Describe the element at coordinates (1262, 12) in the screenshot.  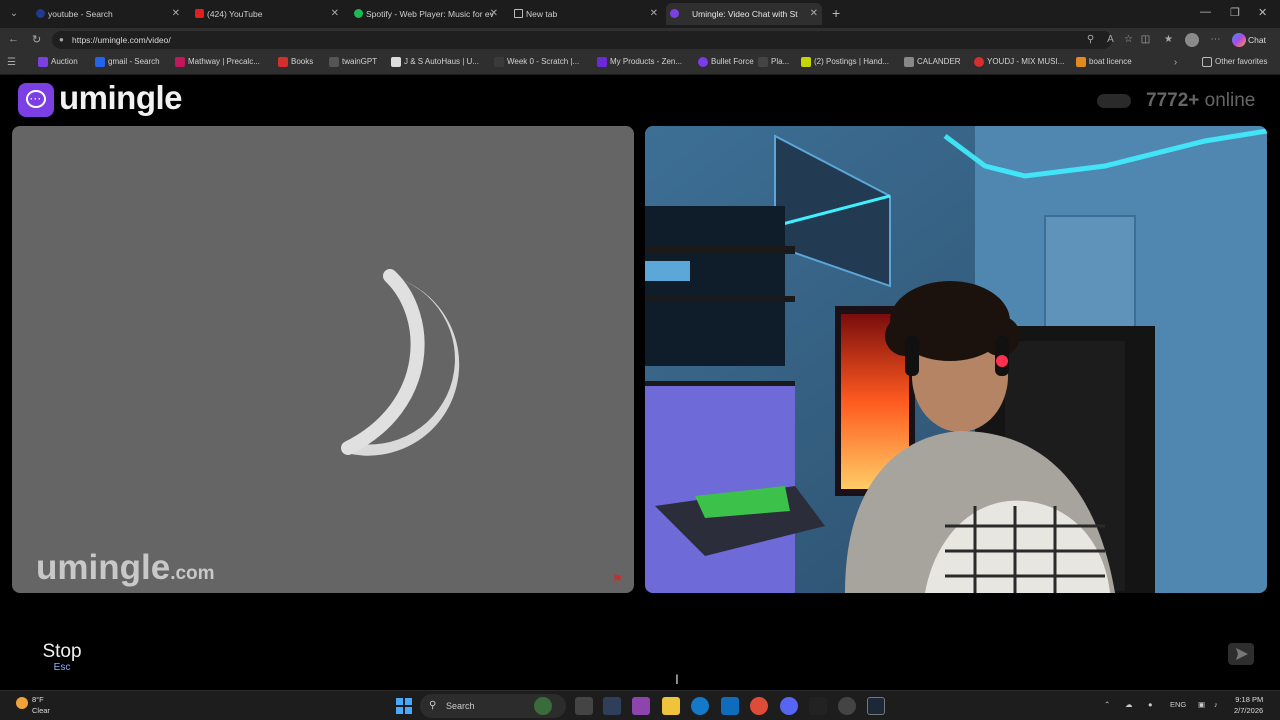
I see `close-window-icon: ✕` at that location.